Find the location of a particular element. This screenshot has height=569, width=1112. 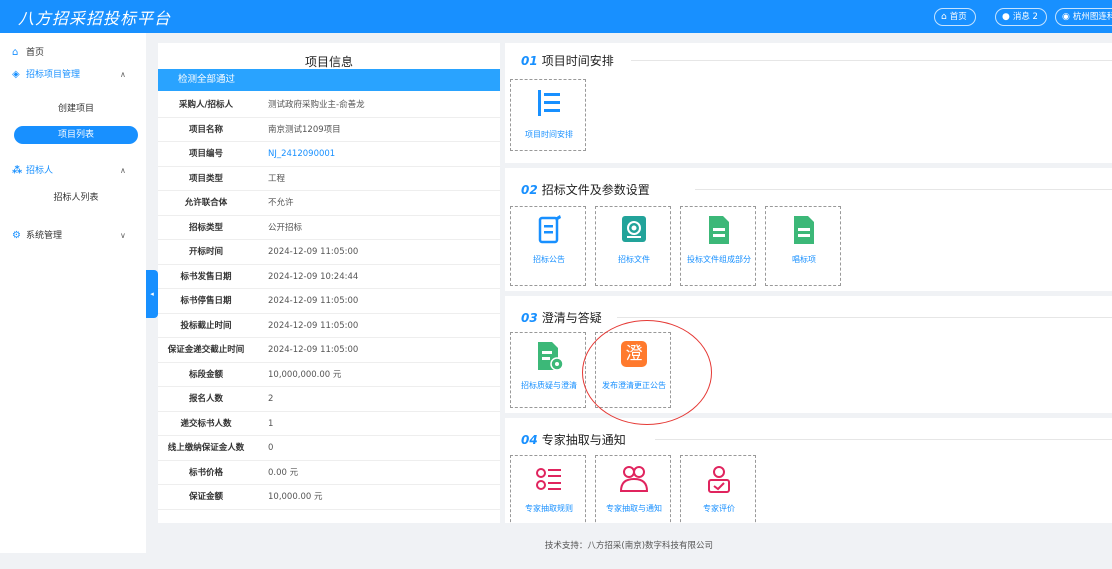

info-row-value: 南京测试1209项目 is located at coordinates (304, 129).